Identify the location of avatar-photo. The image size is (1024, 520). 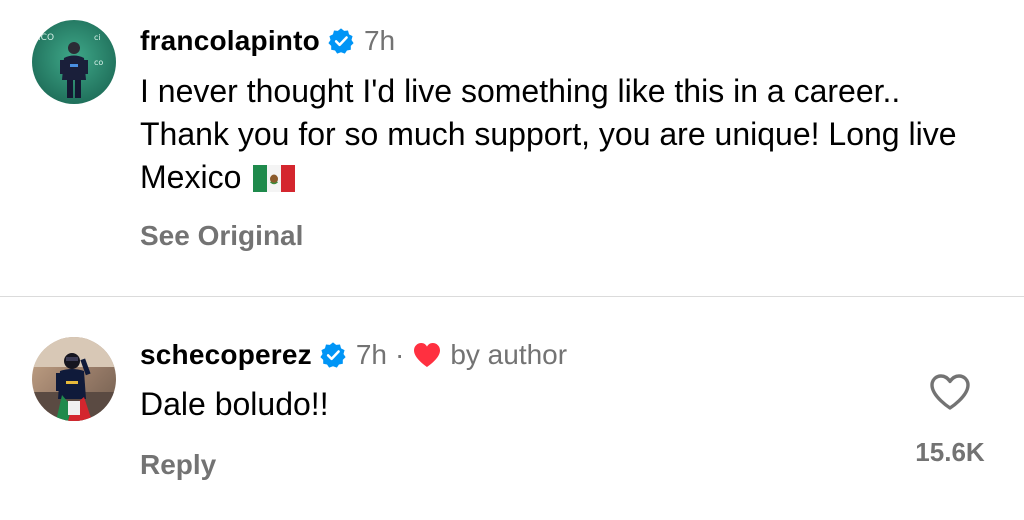
(74, 379).